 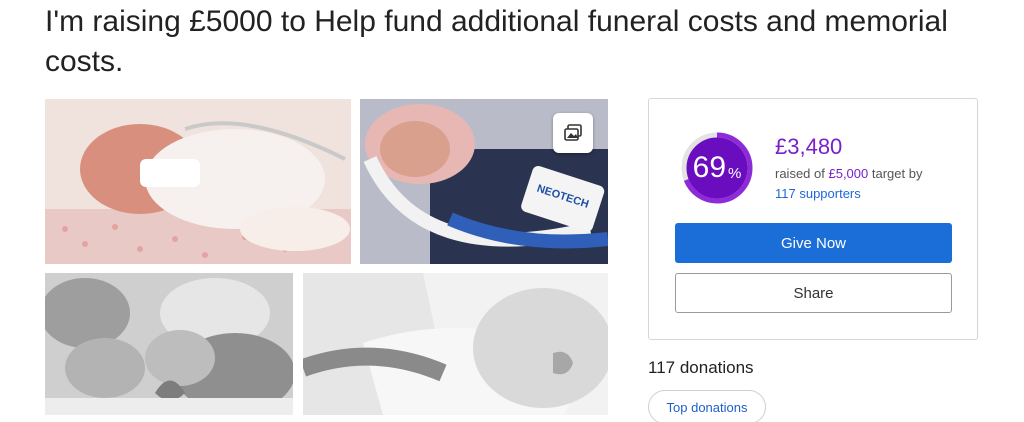 I want to click on photo-4-image, so click(x=455, y=344).